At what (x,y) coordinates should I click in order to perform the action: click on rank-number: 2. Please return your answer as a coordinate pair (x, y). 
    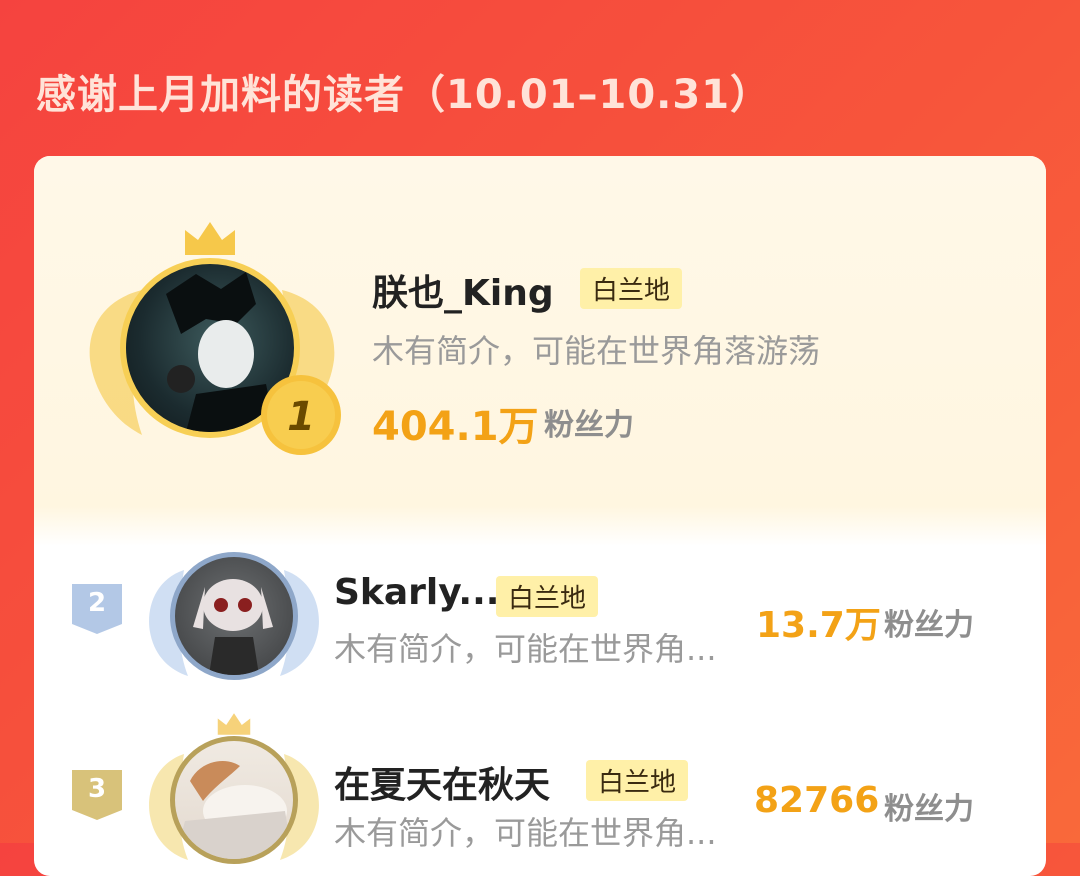
    Looking at the image, I should click on (97, 603).